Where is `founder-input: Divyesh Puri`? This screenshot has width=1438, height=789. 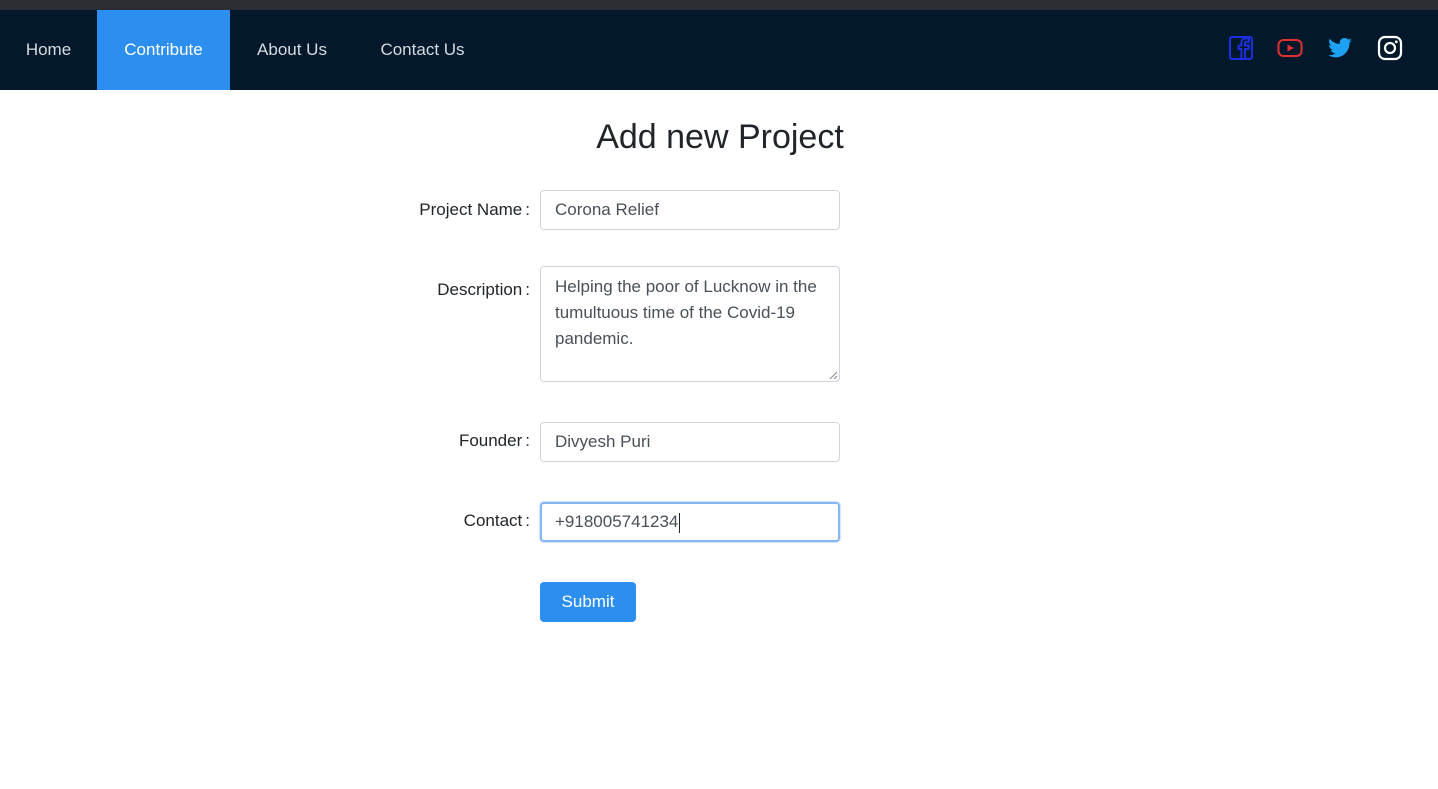
founder-input: Divyesh Puri is located at coordinates (690, 442).